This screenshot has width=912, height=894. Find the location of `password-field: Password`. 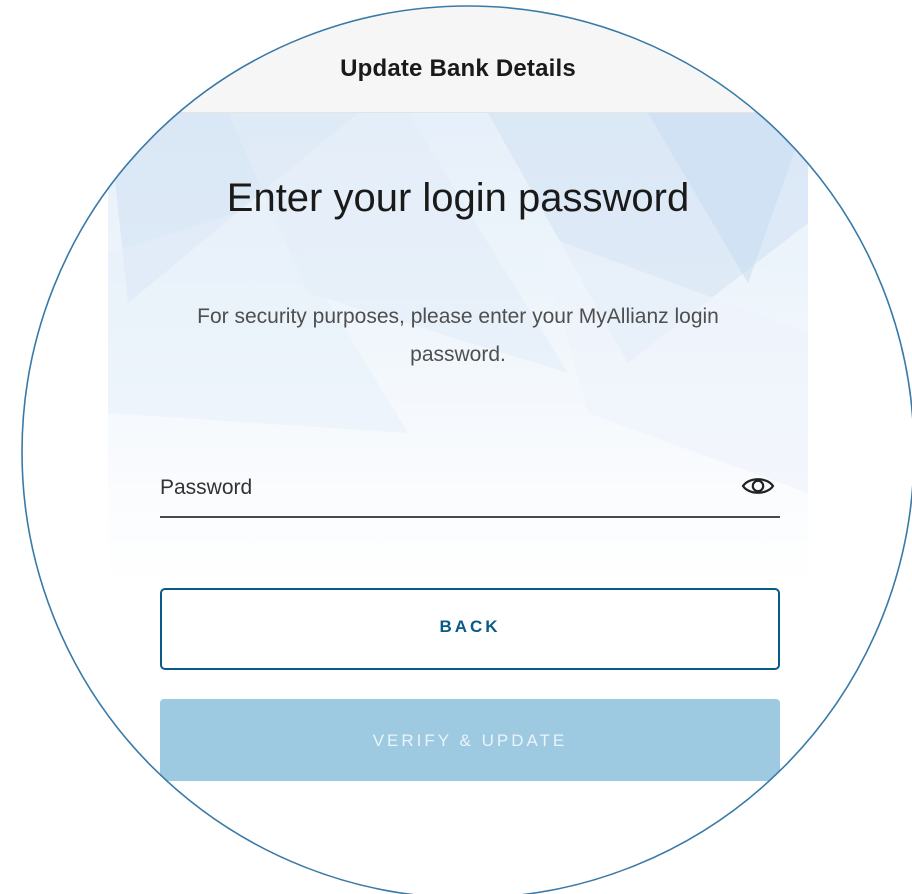

password-field: Password is located at coordinates (470, 494).